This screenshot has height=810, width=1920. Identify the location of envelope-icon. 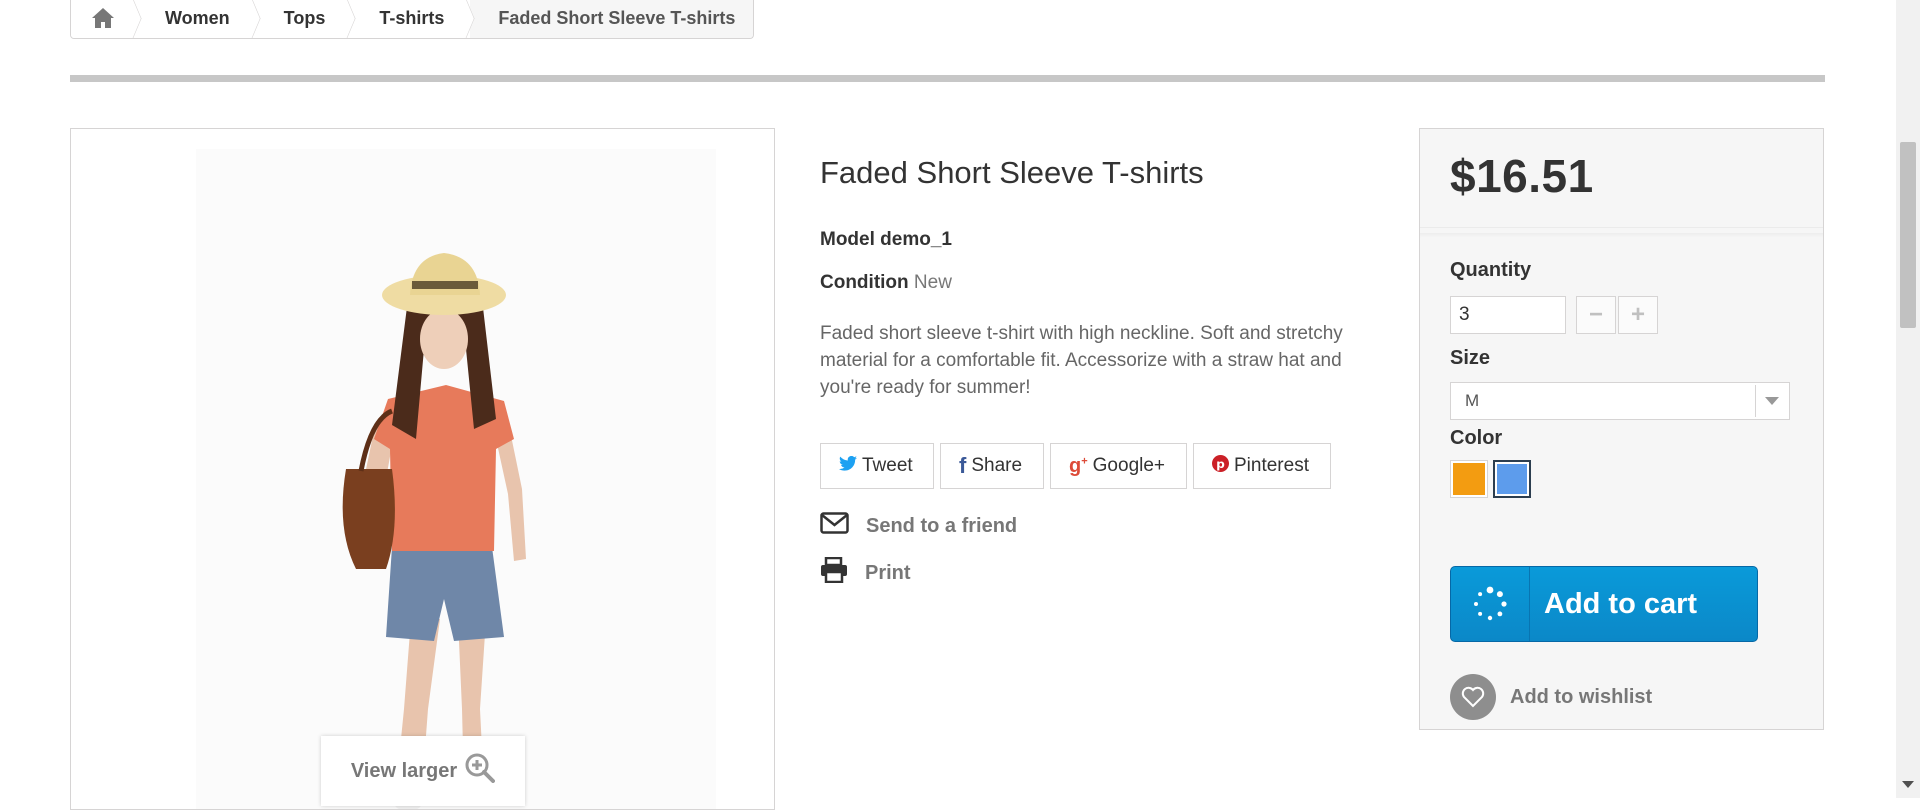
(834, 526).